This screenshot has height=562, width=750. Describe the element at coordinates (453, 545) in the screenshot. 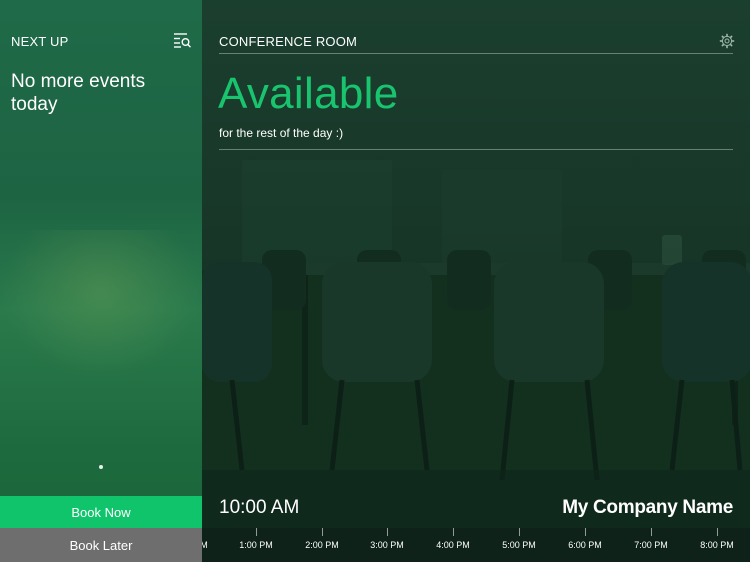

I see `timeline-label: 4:00 PM` at that location.